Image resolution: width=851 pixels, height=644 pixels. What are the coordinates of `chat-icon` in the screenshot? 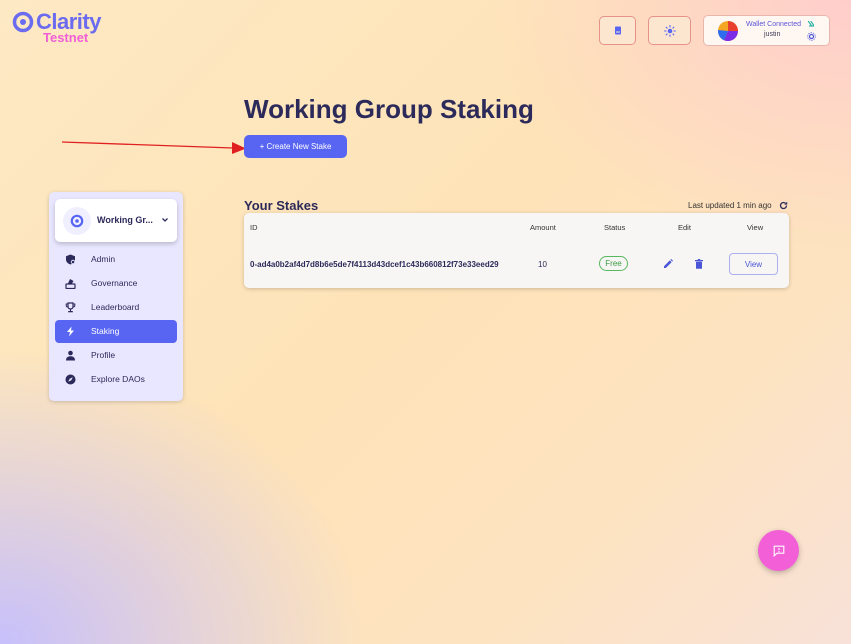 It's located at (778, 551).